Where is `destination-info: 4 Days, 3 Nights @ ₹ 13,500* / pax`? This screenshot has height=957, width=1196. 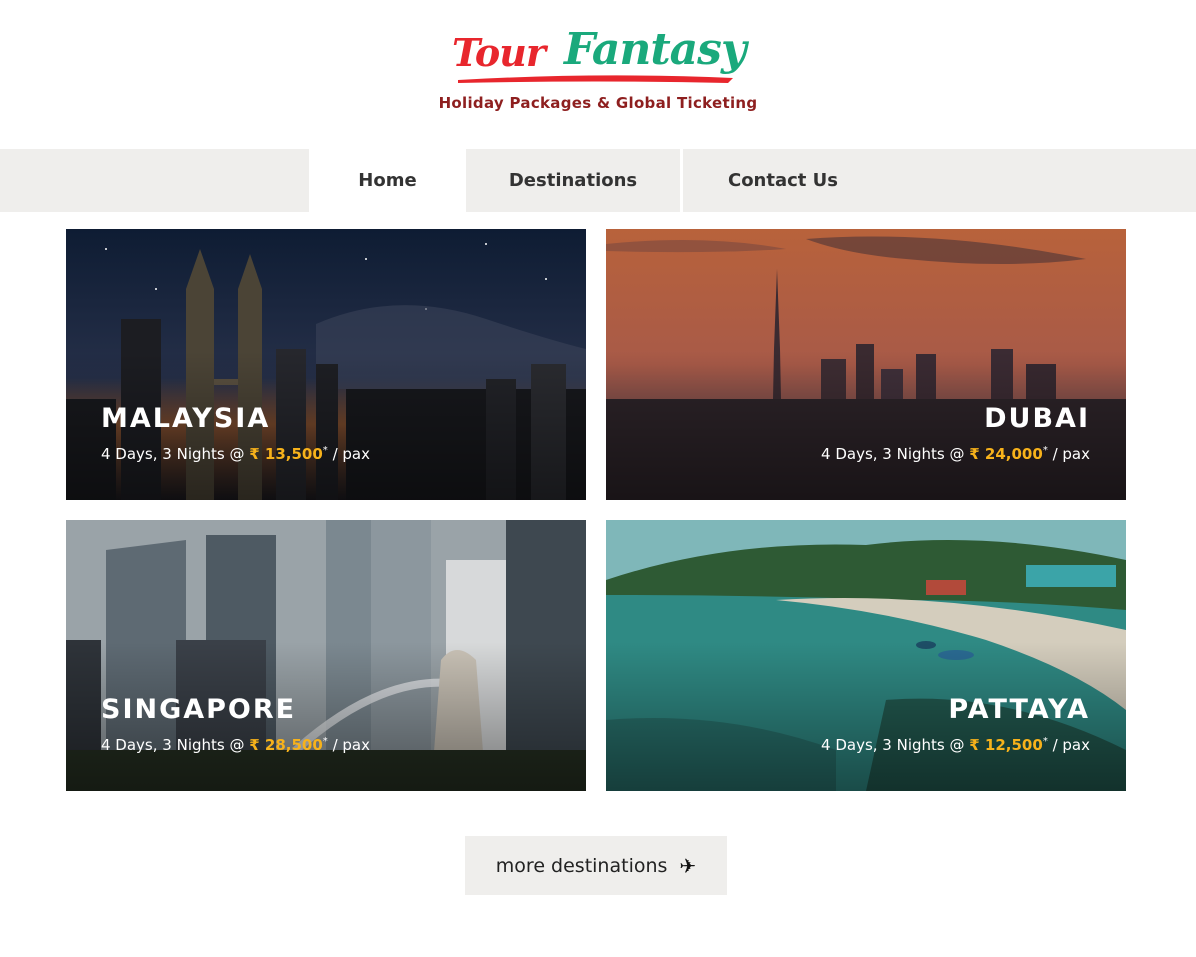
destination-info: 4 Days, 3 Nights @ ₹ 13,500* / pax is located at coordinates (235, 454).